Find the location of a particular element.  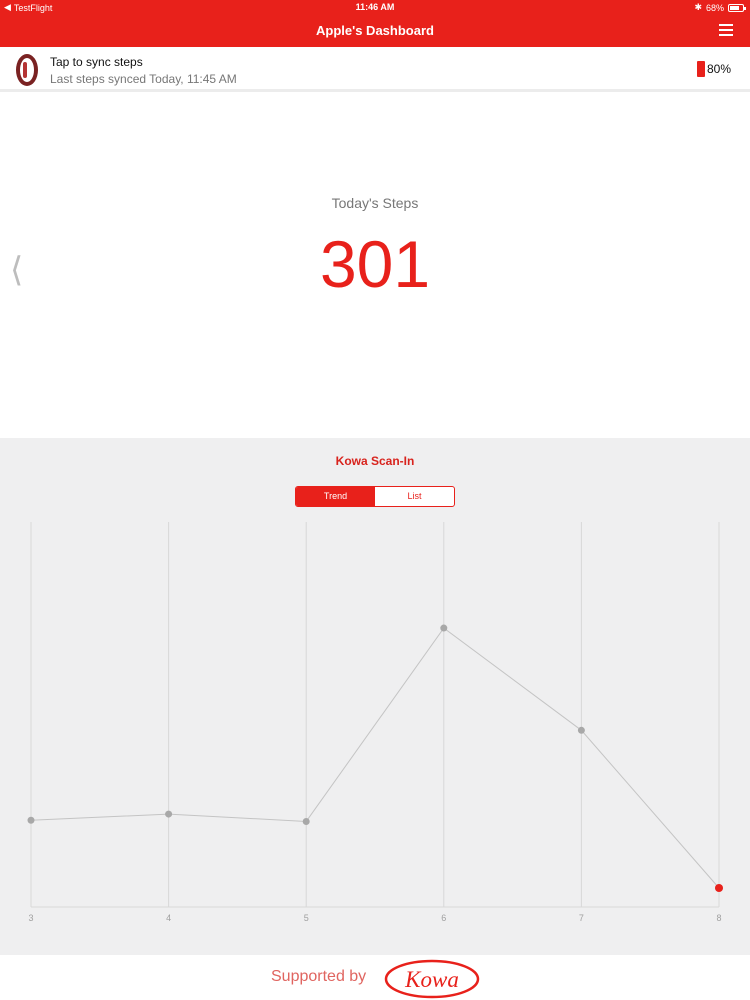

status-right: ✱ 68% is located at coordinates (720, 7).